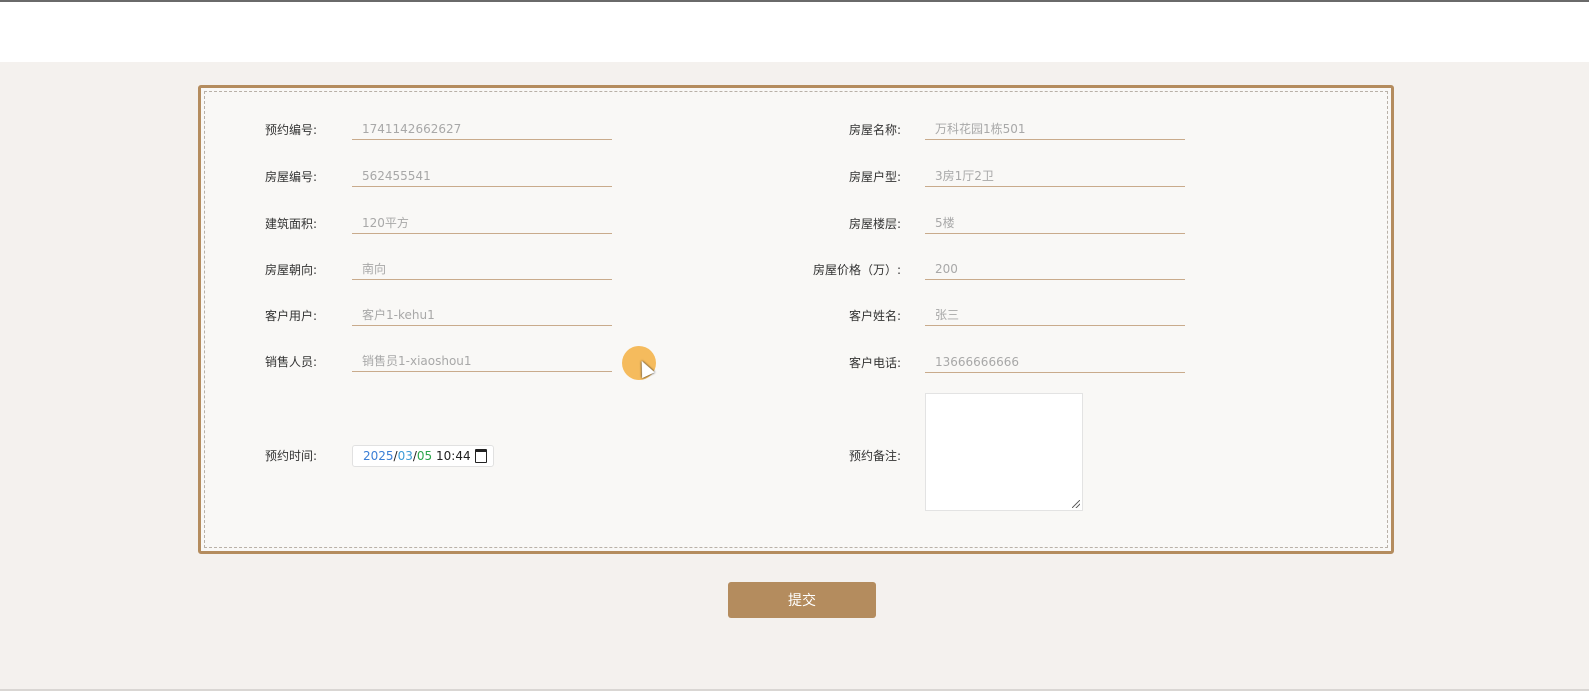 The height and width of the screenshot is (691, 1589). Describe the element at coordinates (481, 456) in the screenshot. I see `calendar-icon` at that location.